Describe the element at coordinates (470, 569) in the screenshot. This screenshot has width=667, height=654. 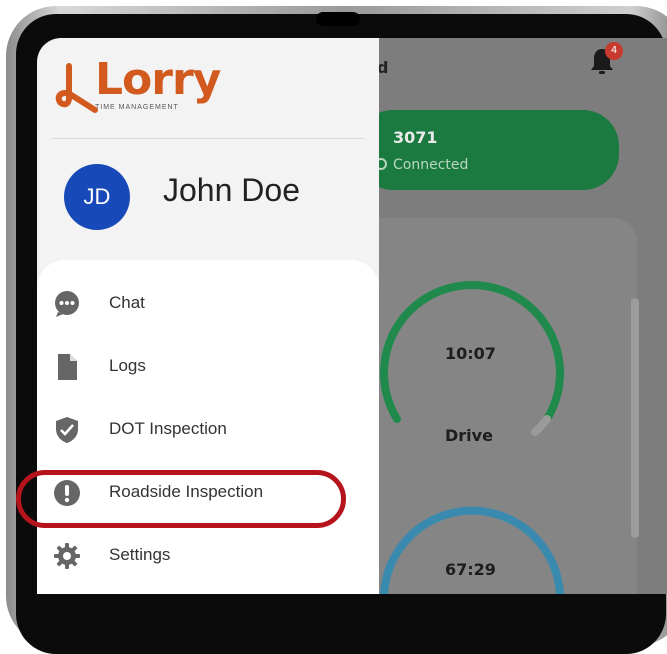
I see `cycle-time: 67:29` at that location.